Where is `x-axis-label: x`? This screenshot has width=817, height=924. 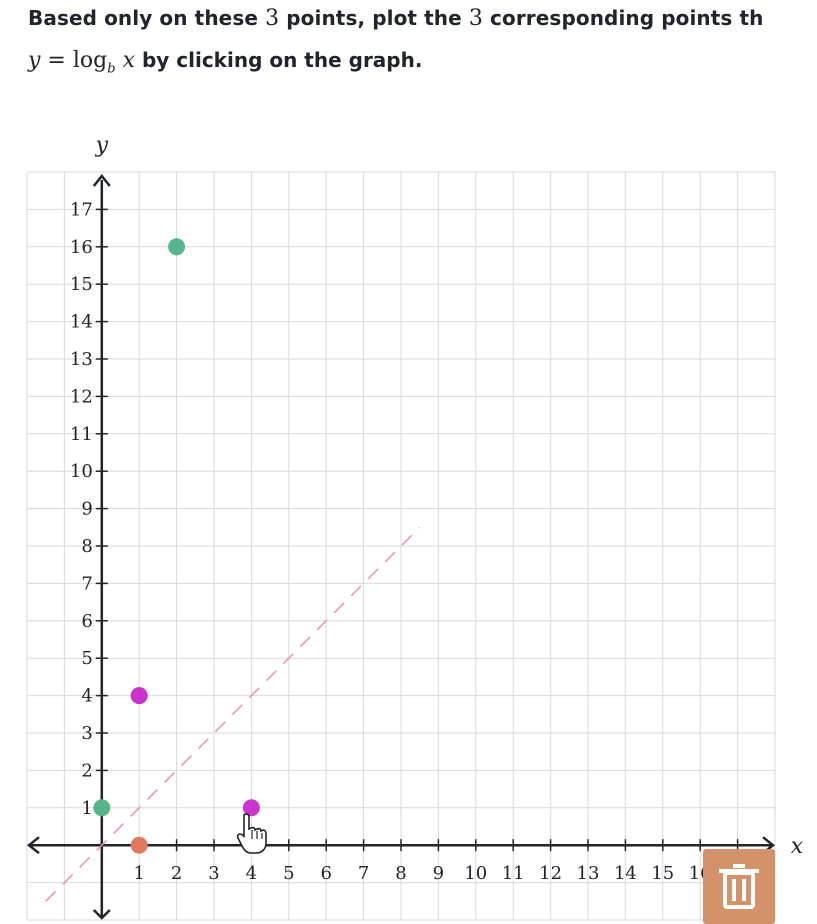
x-axis-label: x is located at coordinates (797, 846).